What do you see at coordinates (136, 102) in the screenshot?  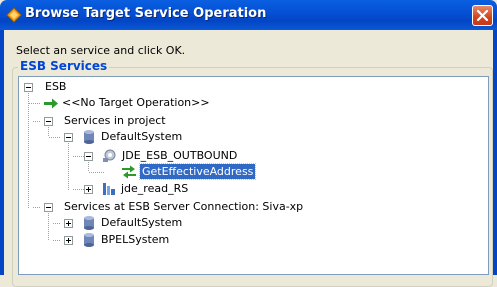 I see `tree-node-label: <<No Target Operation>>` at bounding box center [136, 102].